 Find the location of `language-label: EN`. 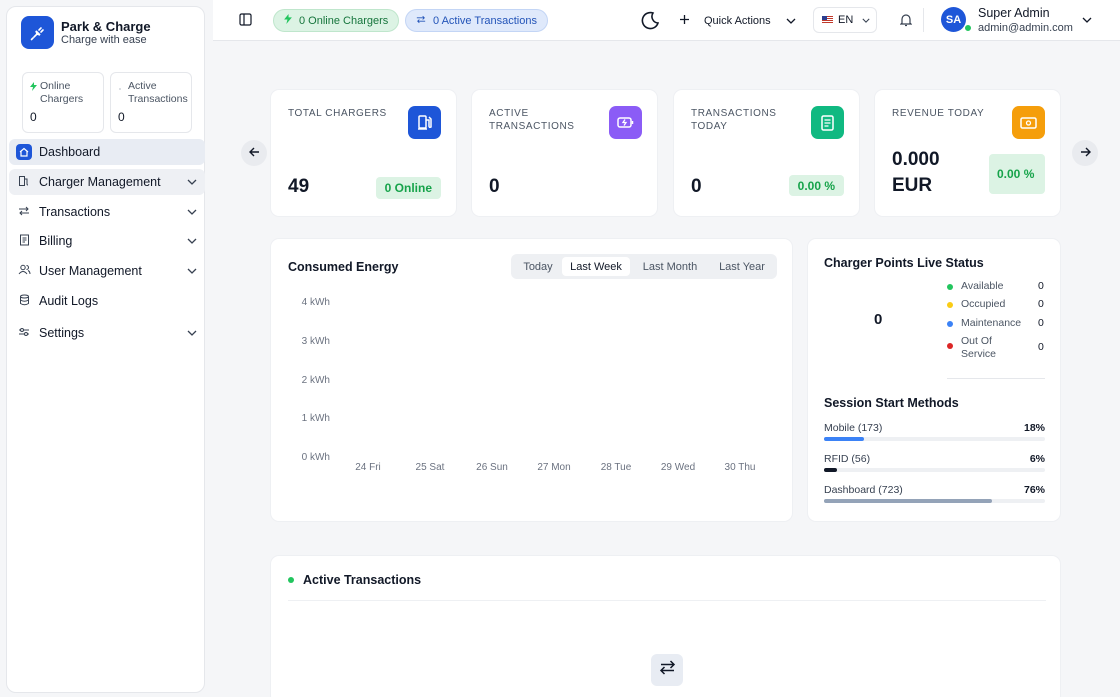

language-label: EN is located at coordinates (846, 20).